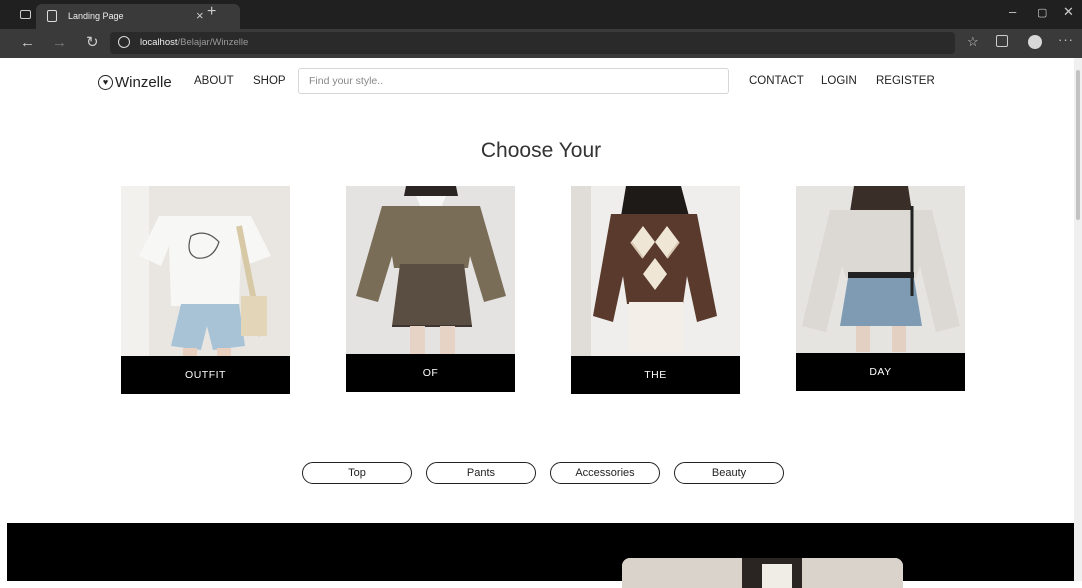 This screenshot has height=588, width=1082. Describe the element at coordinates (105, 82) in the screenshot. I see `heart-icon: ♥` at that location.